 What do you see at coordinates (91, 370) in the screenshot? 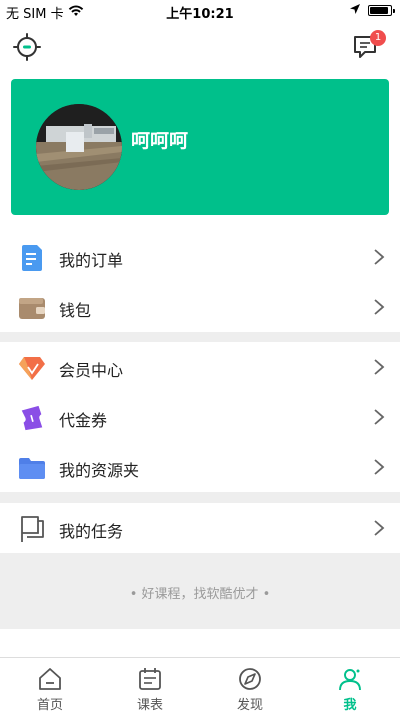
I see `menu-item-member-center-label: 会员中心` at bounding box center [91, 370].